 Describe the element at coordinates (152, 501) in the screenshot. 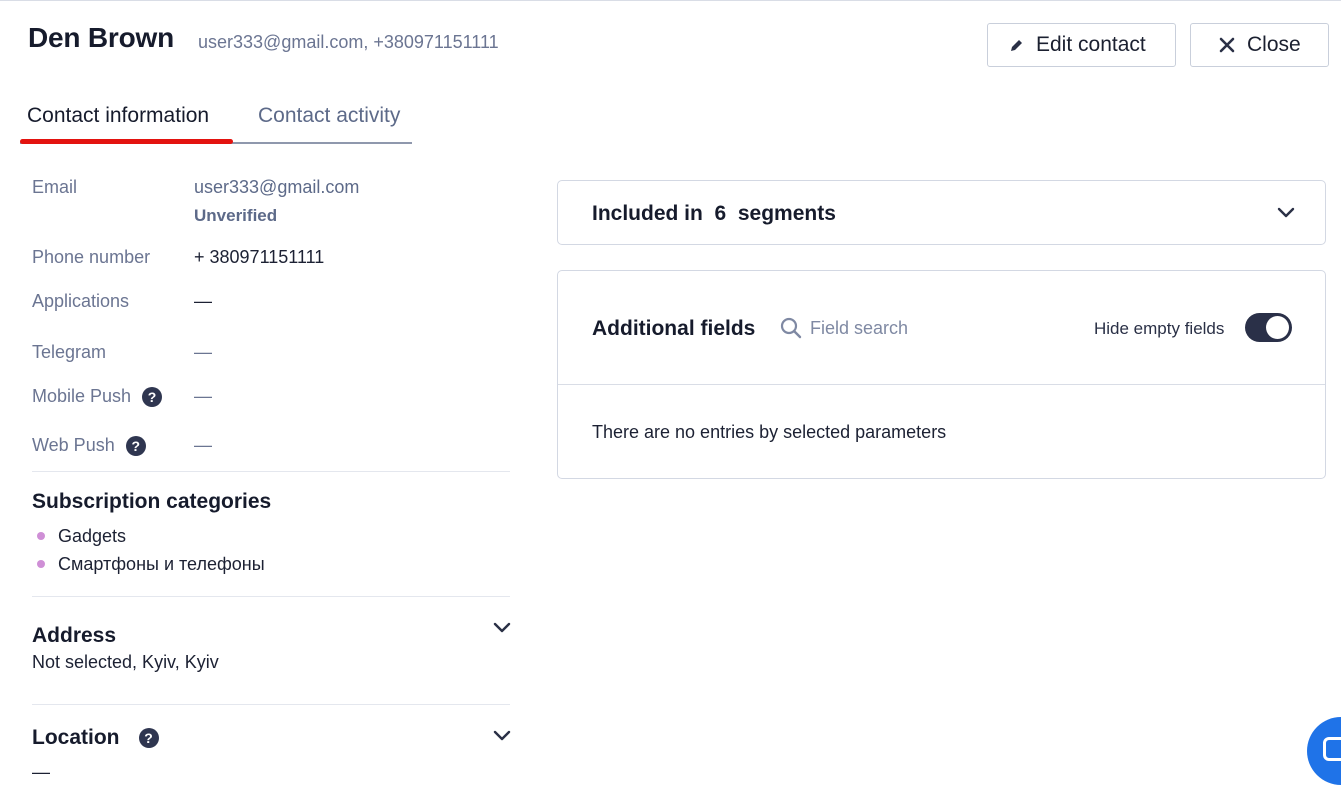

I see `subscription-categories-title: Subscription categories` at that location.